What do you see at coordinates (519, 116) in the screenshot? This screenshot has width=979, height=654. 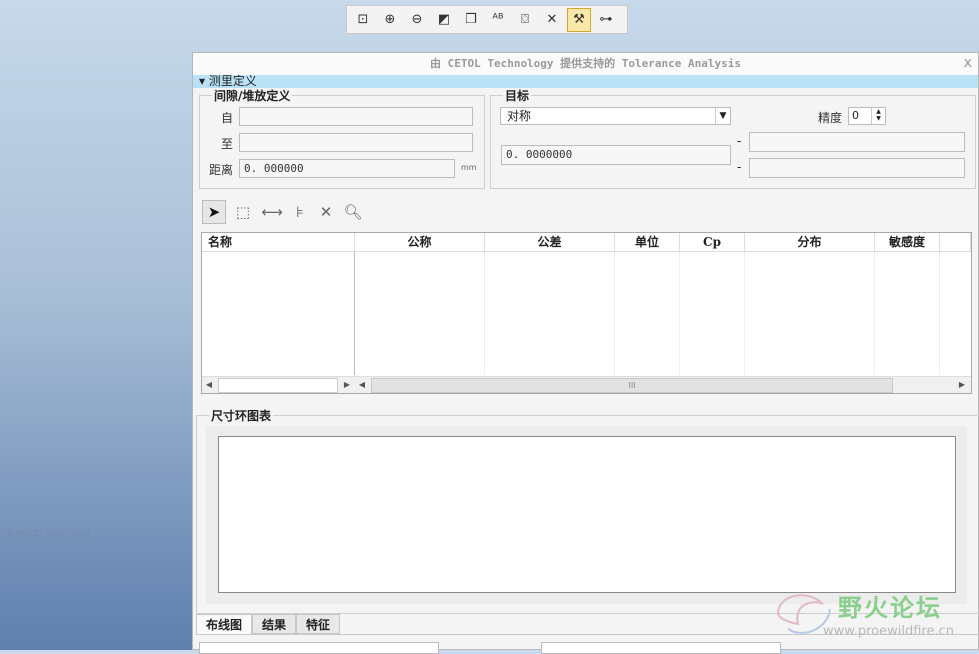 I see `target-type-value: 对称` at bounding box center [519, 116].